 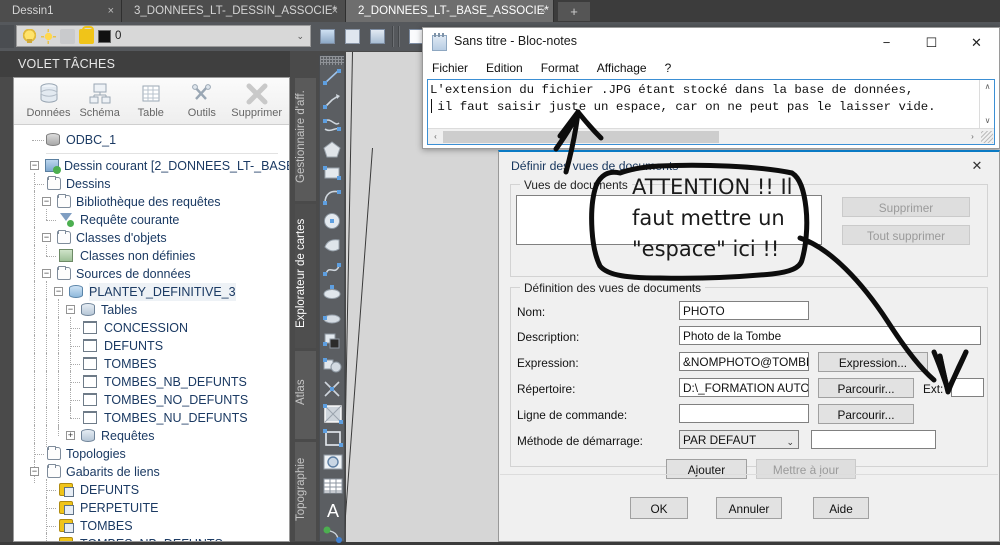 I want to click on startup-method-combo: PAR DEFAUT ⌄, so click(x=739, y=439).